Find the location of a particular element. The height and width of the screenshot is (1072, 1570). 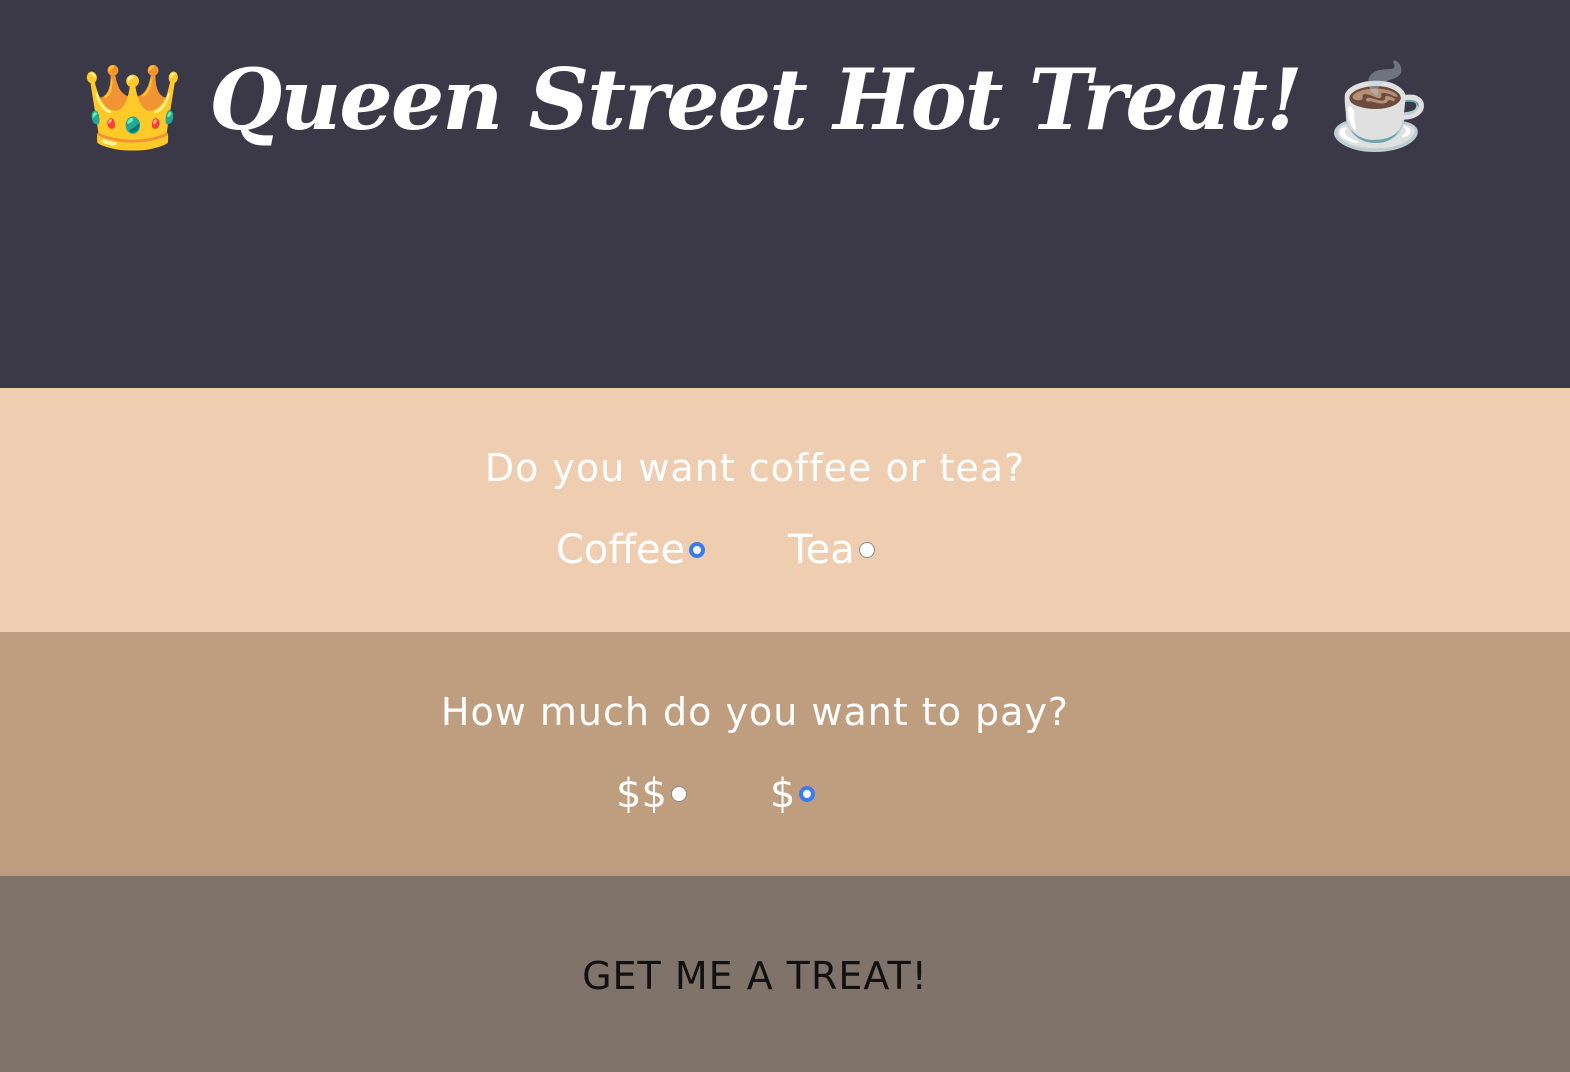

coffee-option: Coffee is located at coordinates (631, 550).